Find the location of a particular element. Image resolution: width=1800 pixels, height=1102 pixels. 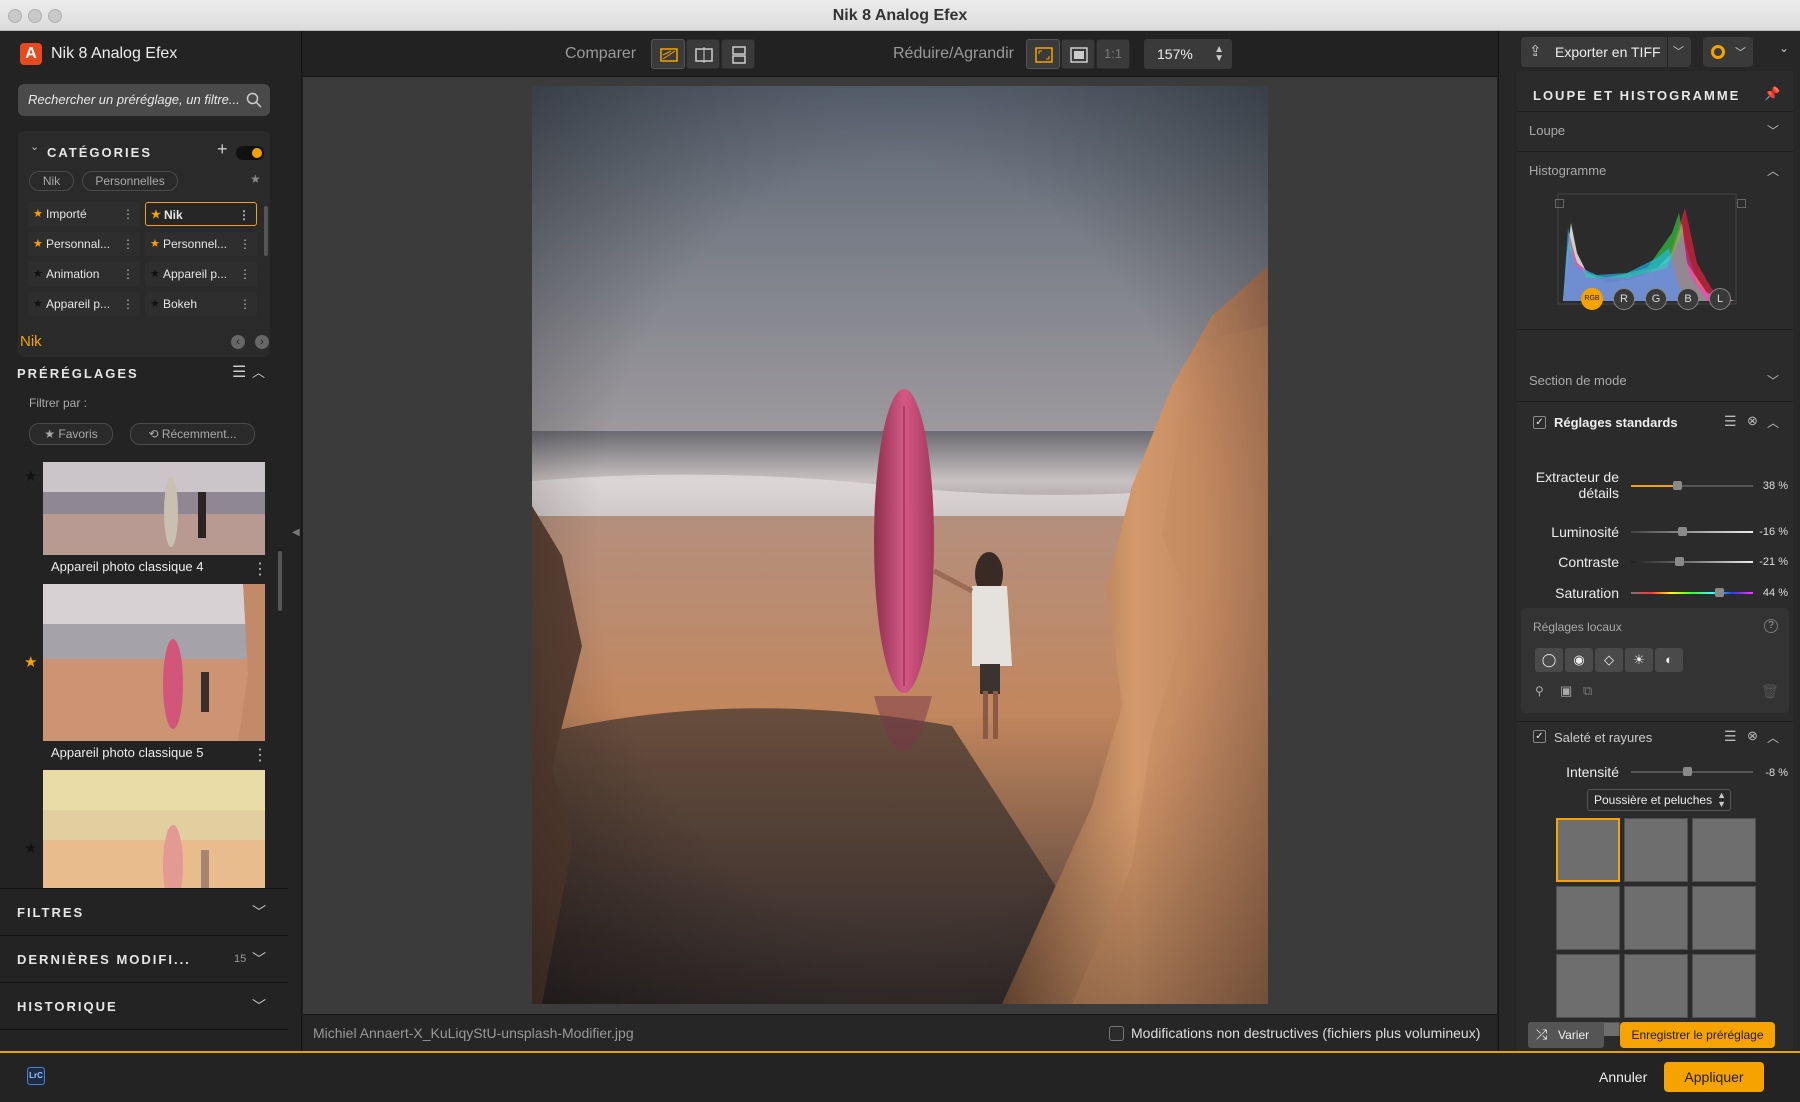

compare-single-button is located at coordinates (668, 54).